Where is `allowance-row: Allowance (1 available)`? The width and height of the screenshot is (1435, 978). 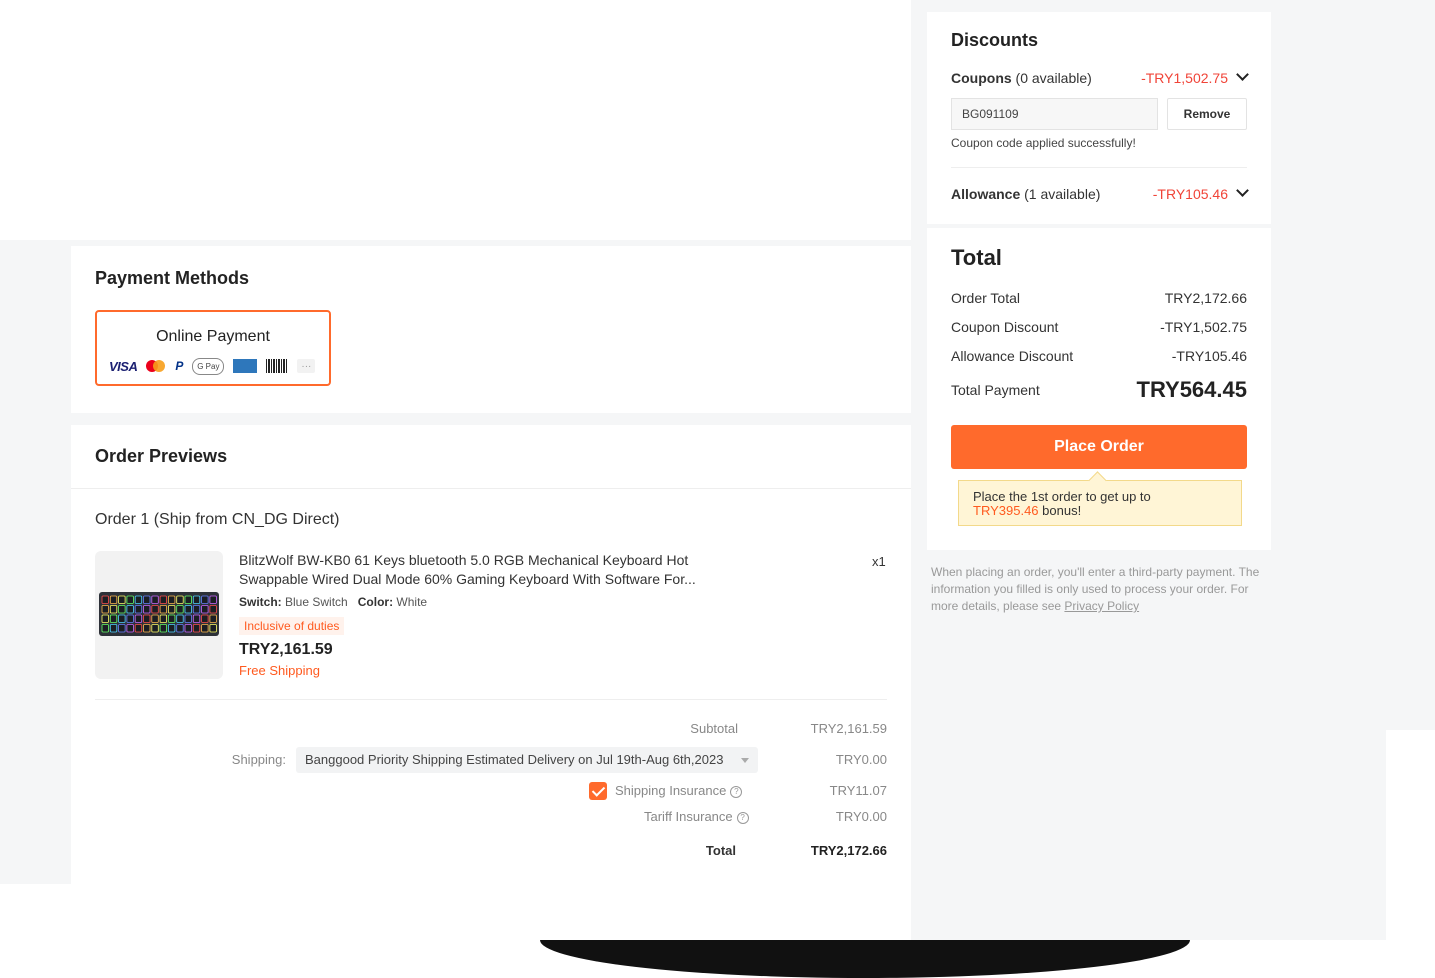
allowance-row: Allowance (1 available) is located at coordinates (1025, 194).